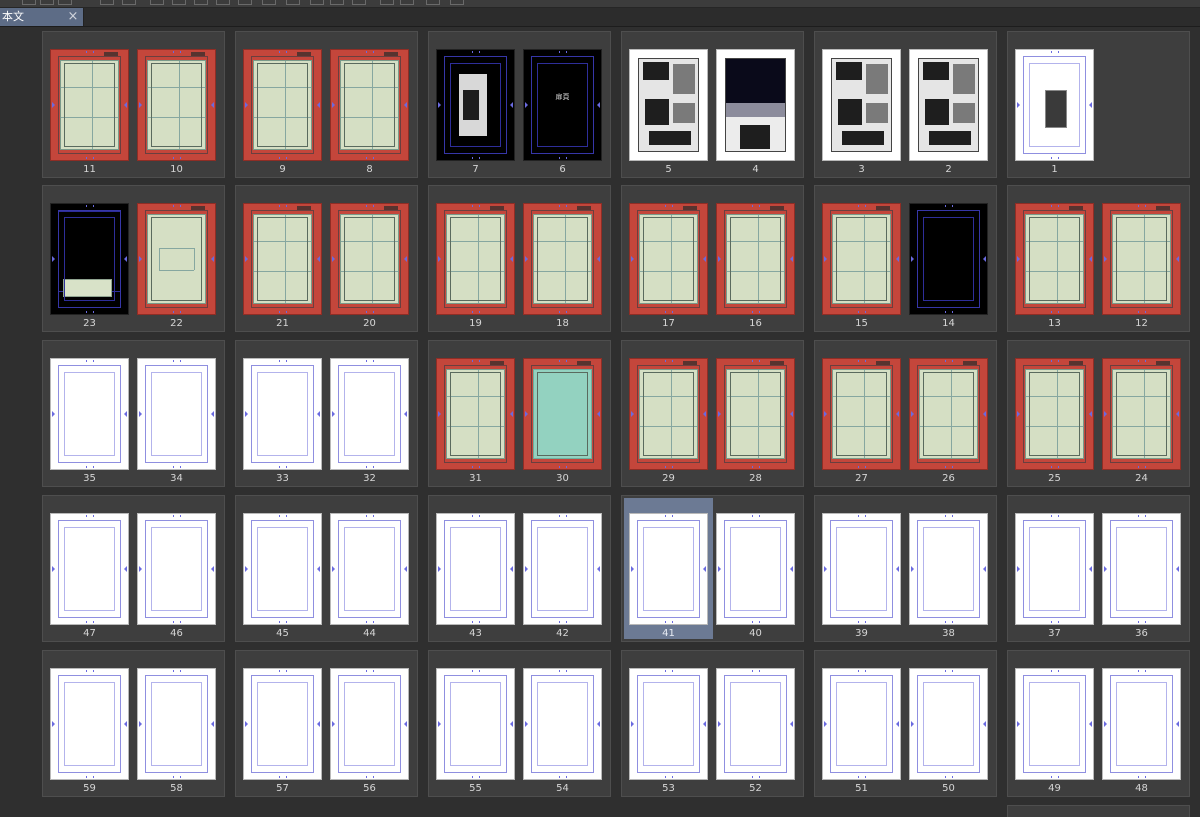 The height and width of the screenshot is (817, 1200). I want to click on page-spread: 55 54, so click(519, 723).